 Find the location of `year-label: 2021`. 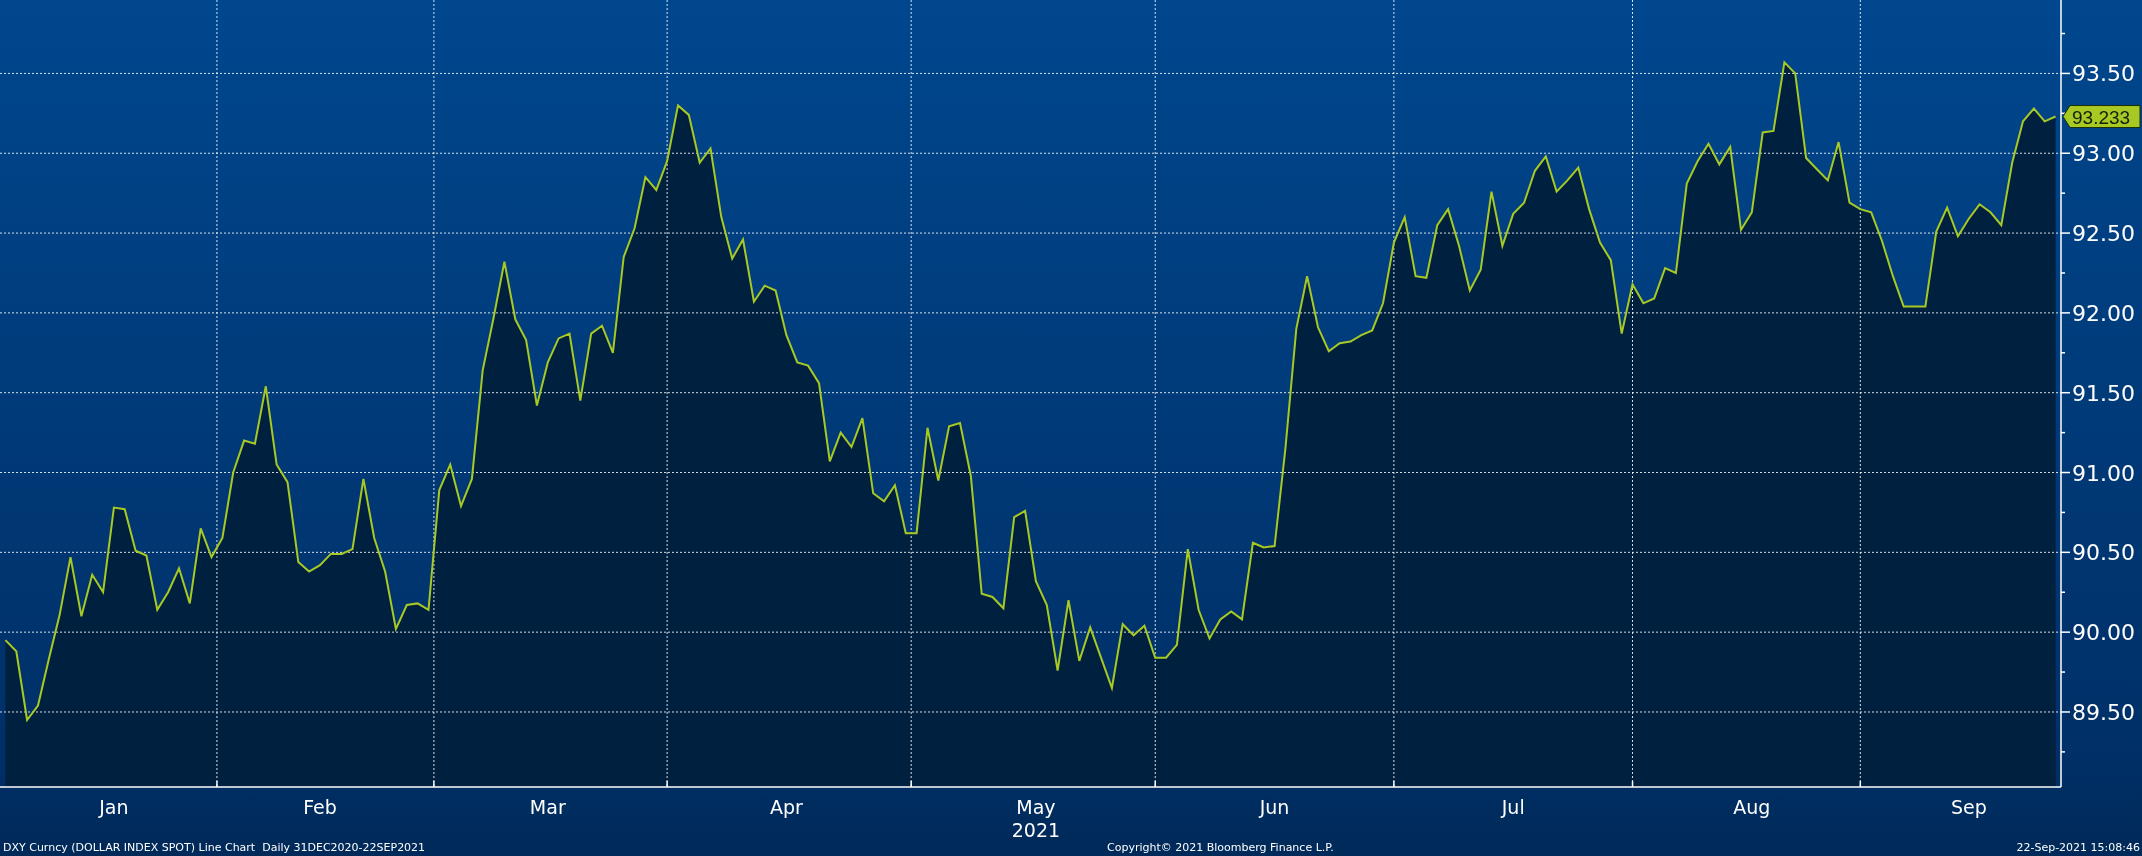

year-label: 2021 is located at coordinates (1036, 828).